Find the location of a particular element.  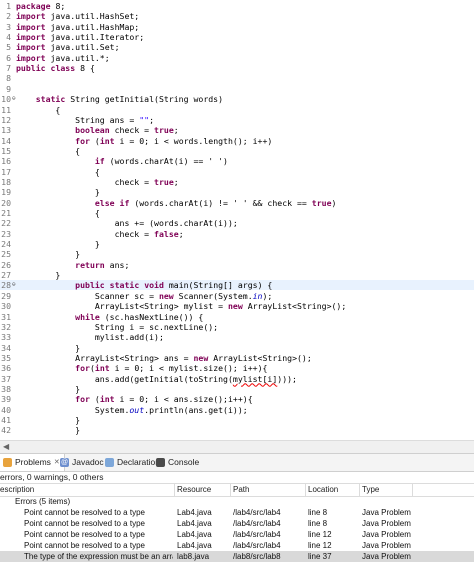

tab-problems-label: Problems is located at coordinates (33, 462).